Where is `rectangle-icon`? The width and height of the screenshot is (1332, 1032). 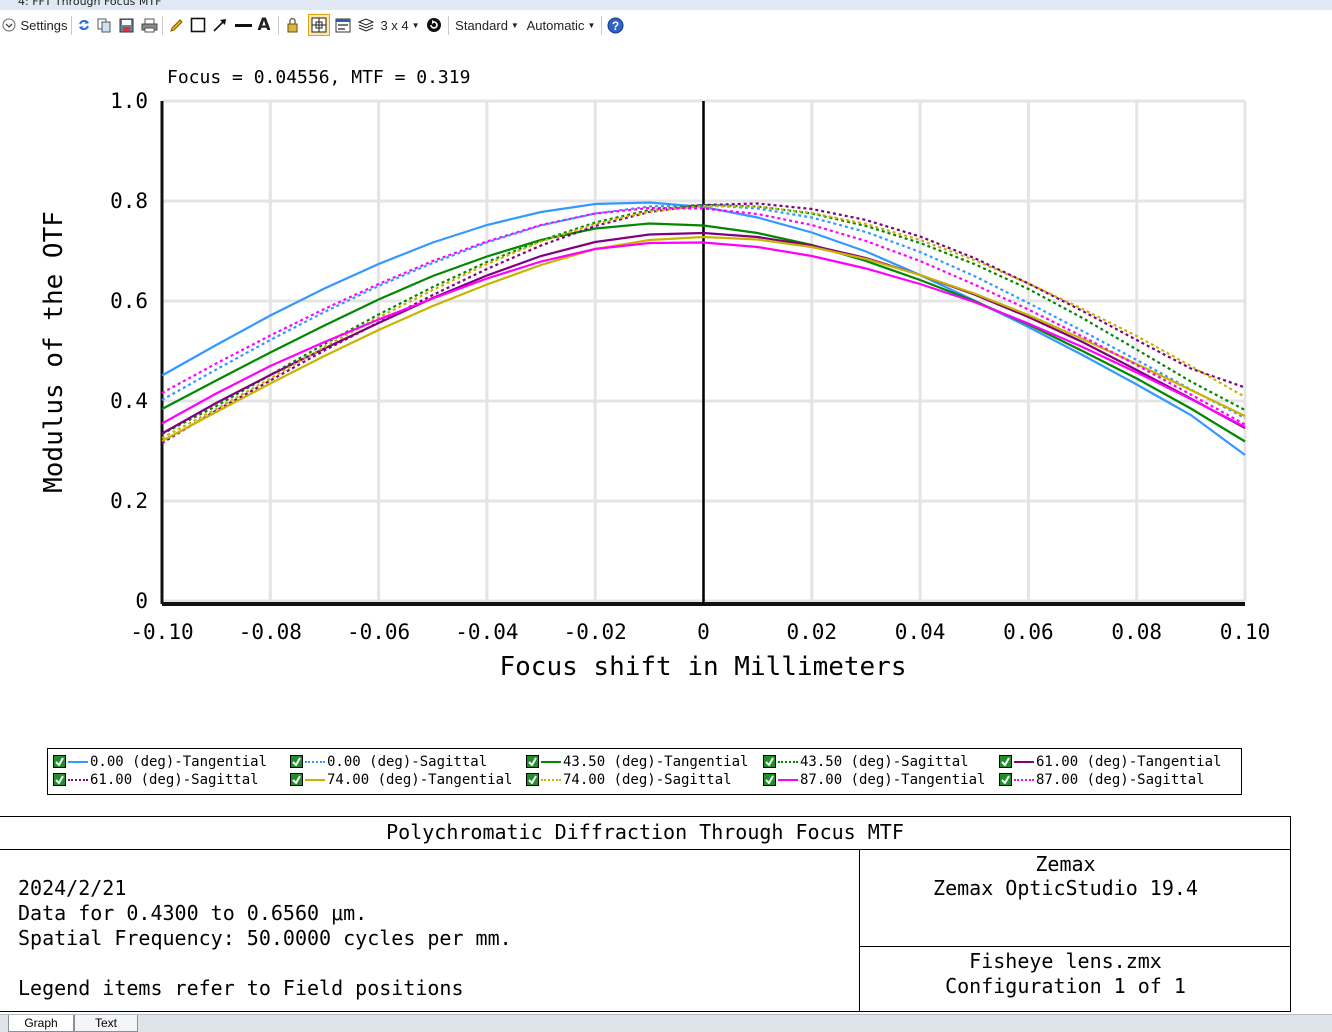 rectangle-icon is located at coordinates (198, 25).